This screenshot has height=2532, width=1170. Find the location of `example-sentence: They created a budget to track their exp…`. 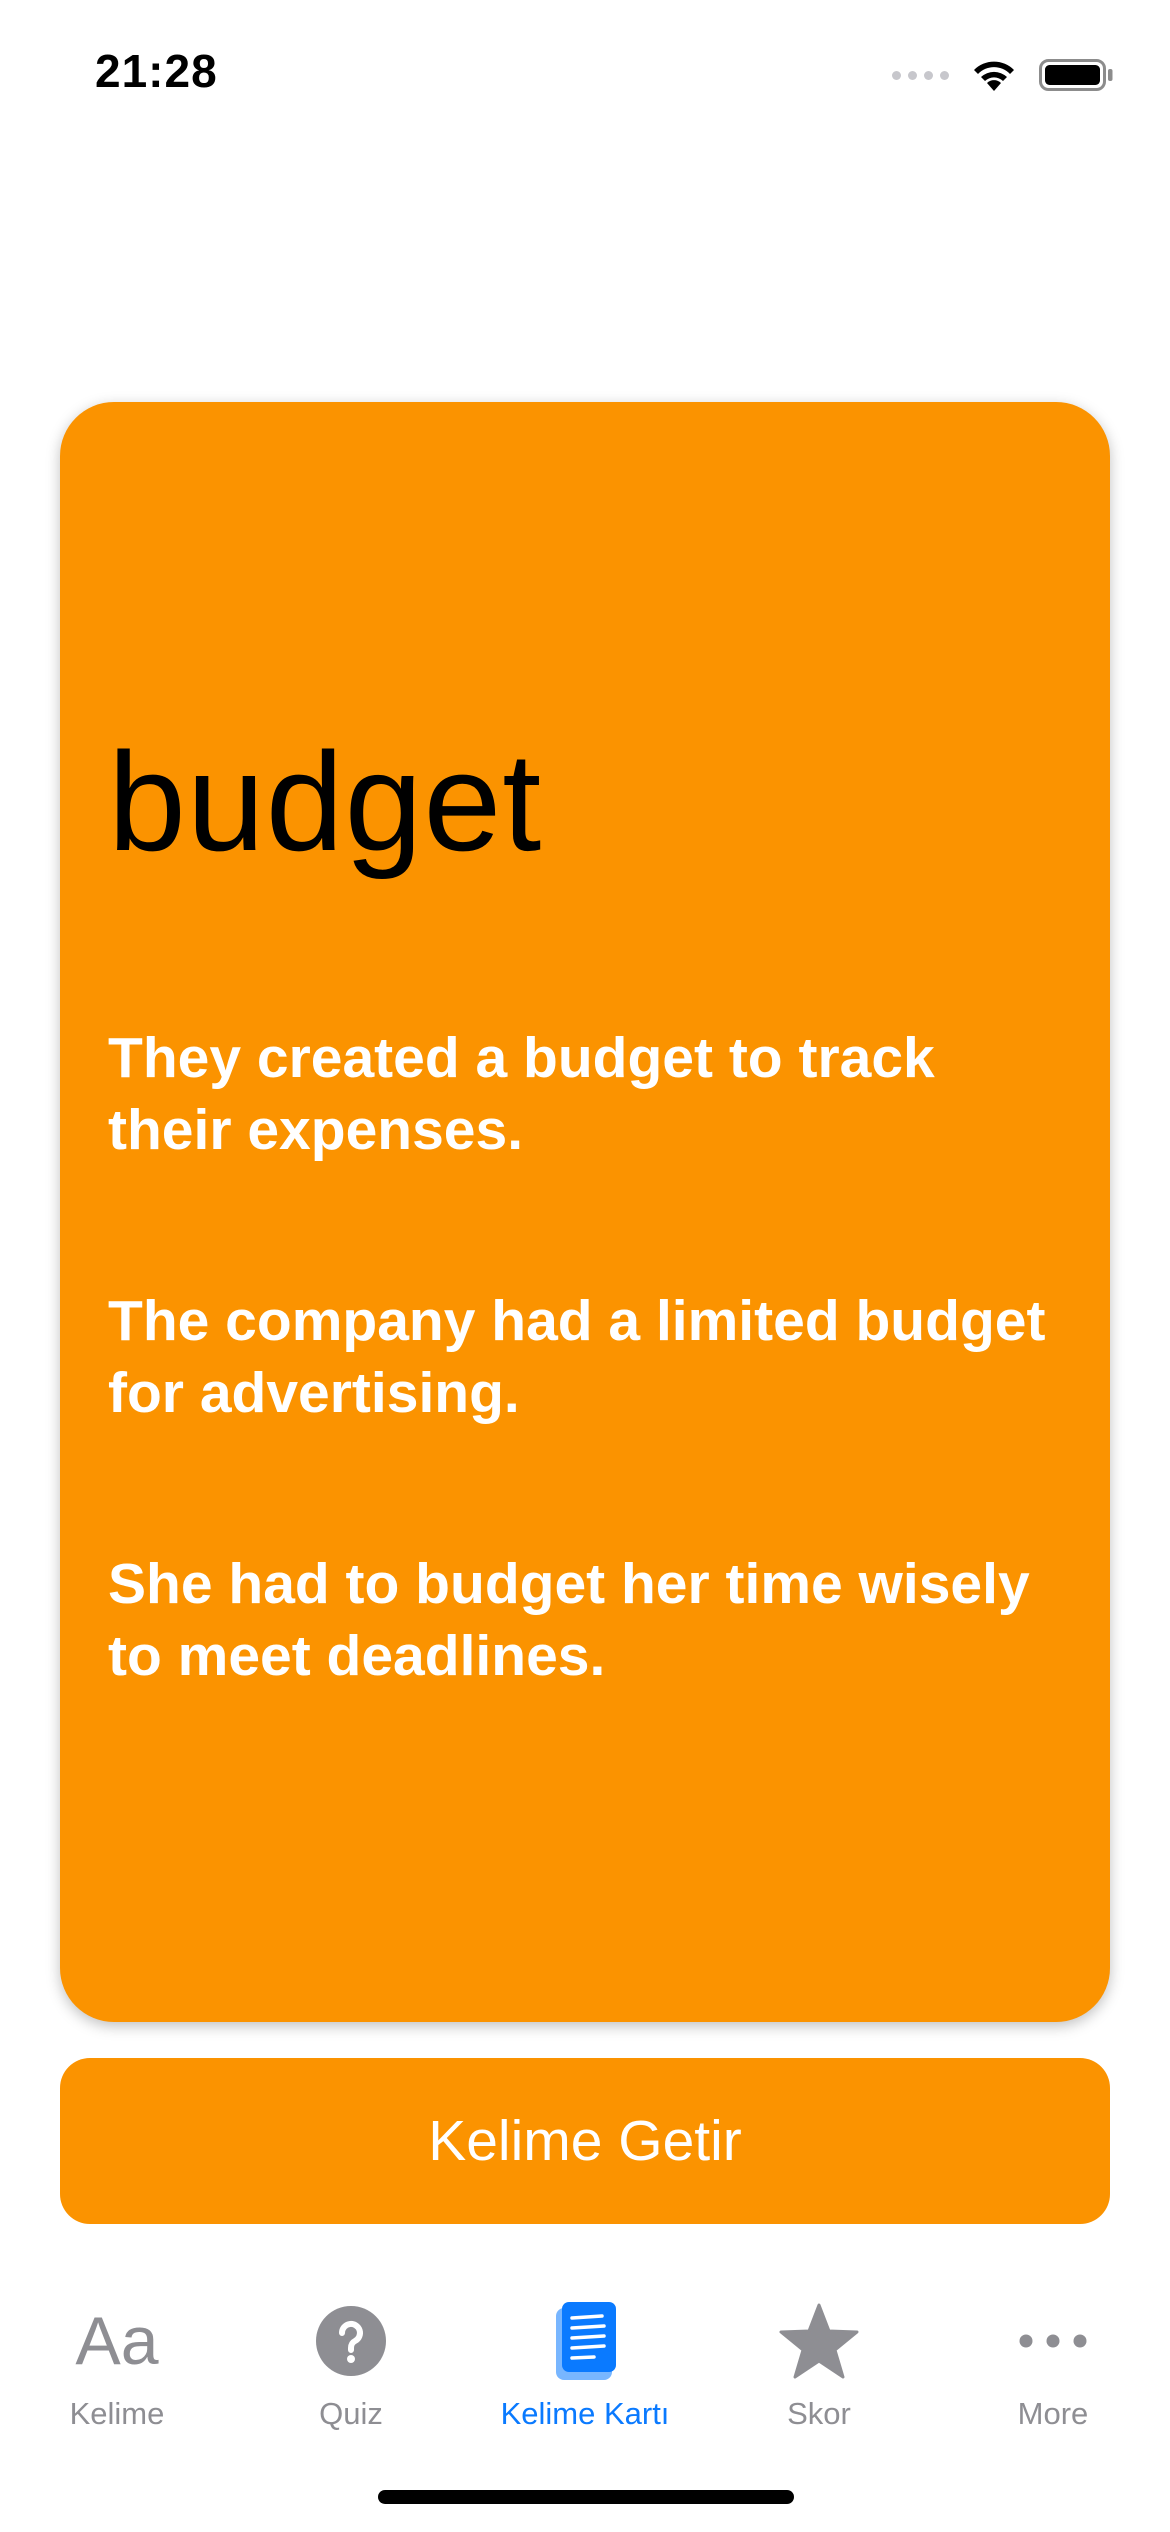

example-sentence: They created a budget to track their exp… is located at coordinates (521, 1094).